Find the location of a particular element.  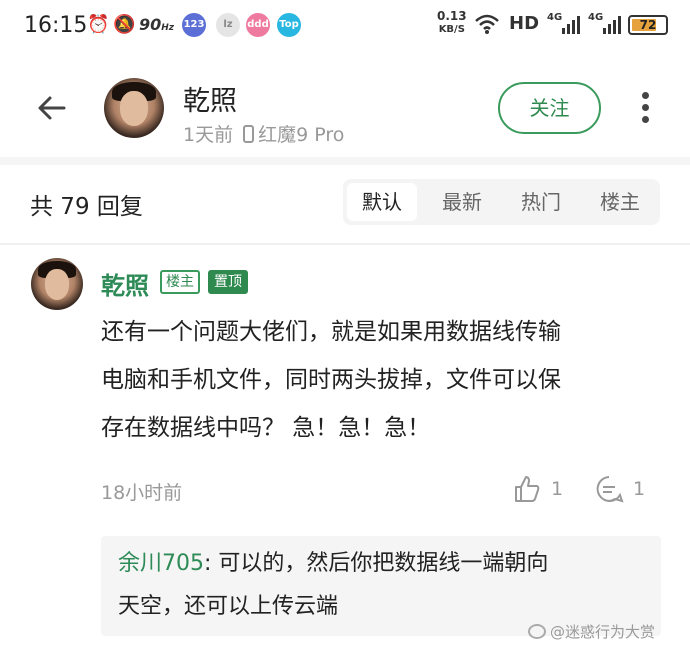

sub-reply-author: 余川705 is located at coordinates (161, 563).